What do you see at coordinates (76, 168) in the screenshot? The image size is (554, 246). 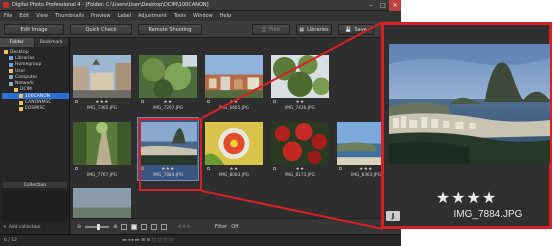 I see `checkmark-box` at bounding box center [76, 168].